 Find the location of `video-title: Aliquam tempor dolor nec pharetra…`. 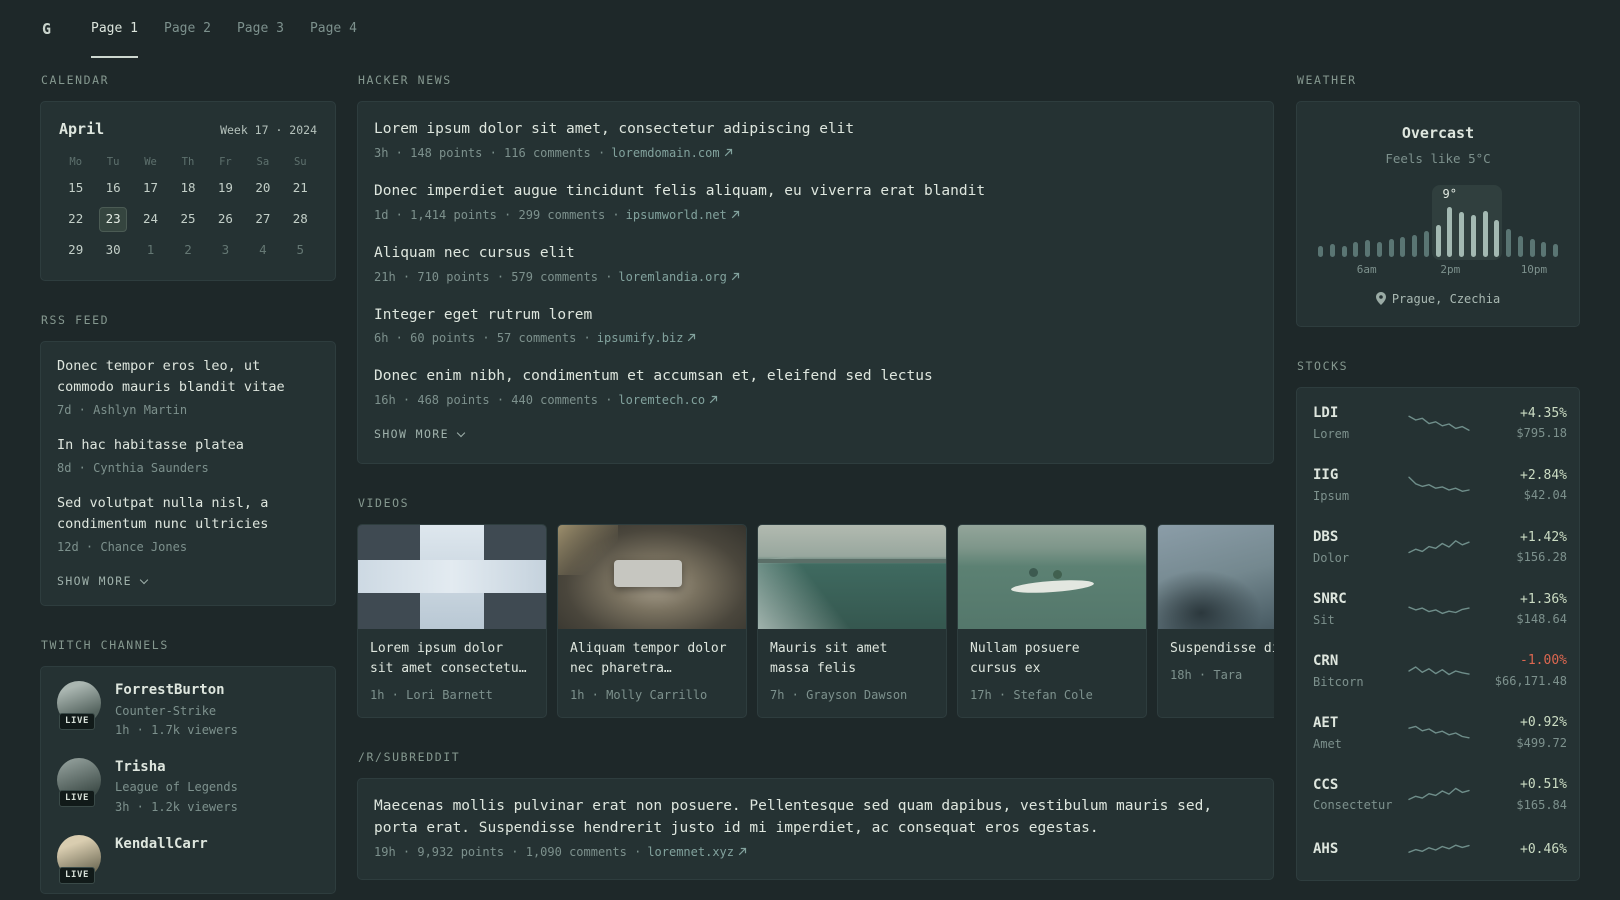

video-title: Aliquam tempor dolor nec pharetra… is located at coordinates (652, 659).